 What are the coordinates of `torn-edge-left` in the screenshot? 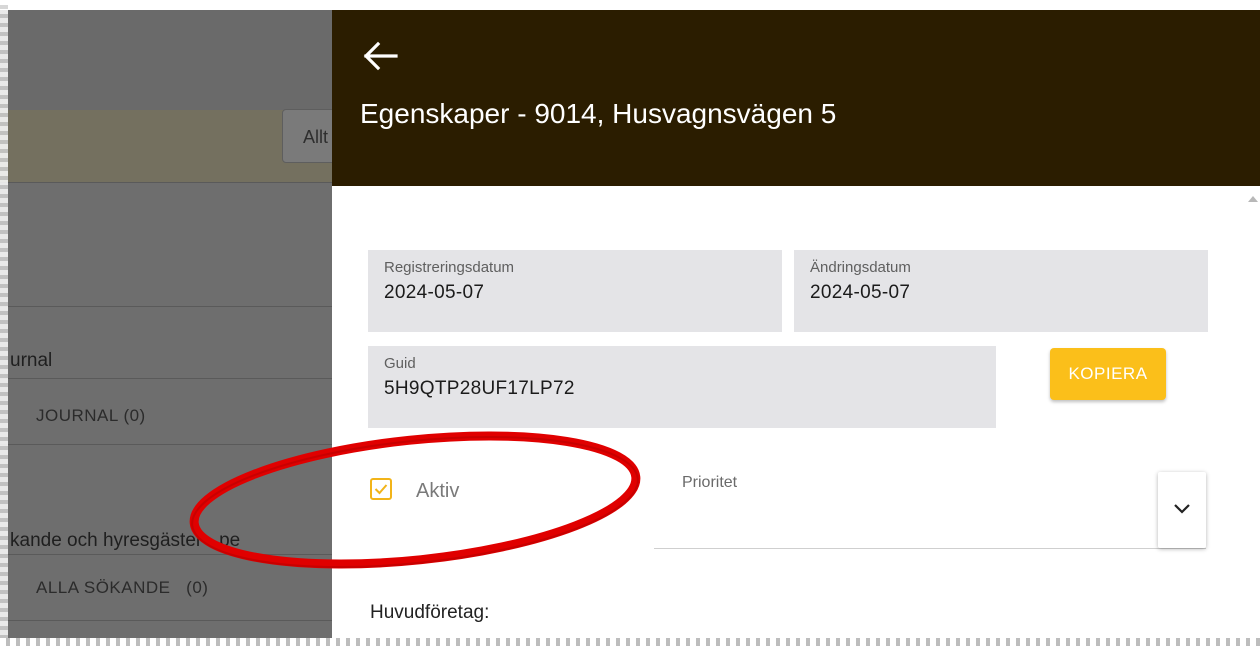 It's located at (4, 323).